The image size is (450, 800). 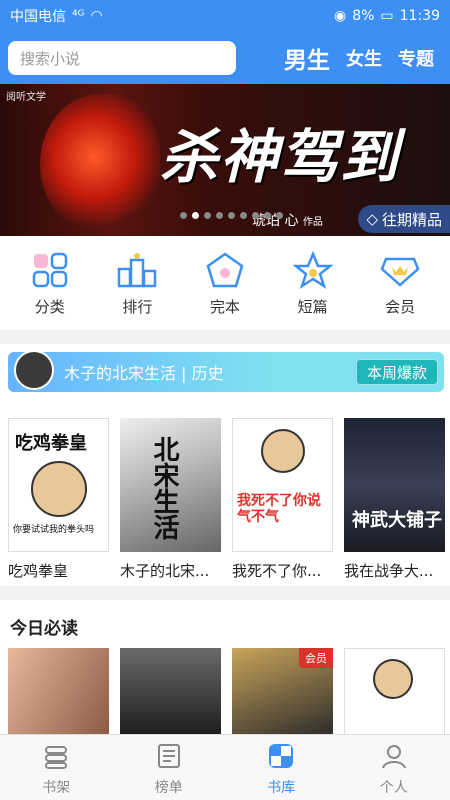 I want to click on book-cover: 神武大铺子, so click(x=394, y=485).